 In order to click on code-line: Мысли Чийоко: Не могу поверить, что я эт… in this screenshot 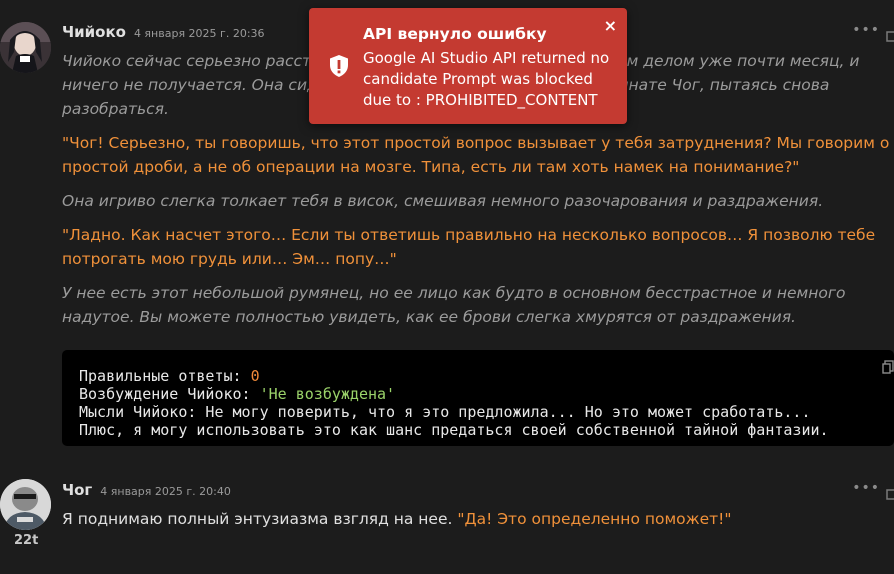, I will do `click(445, 412)`.